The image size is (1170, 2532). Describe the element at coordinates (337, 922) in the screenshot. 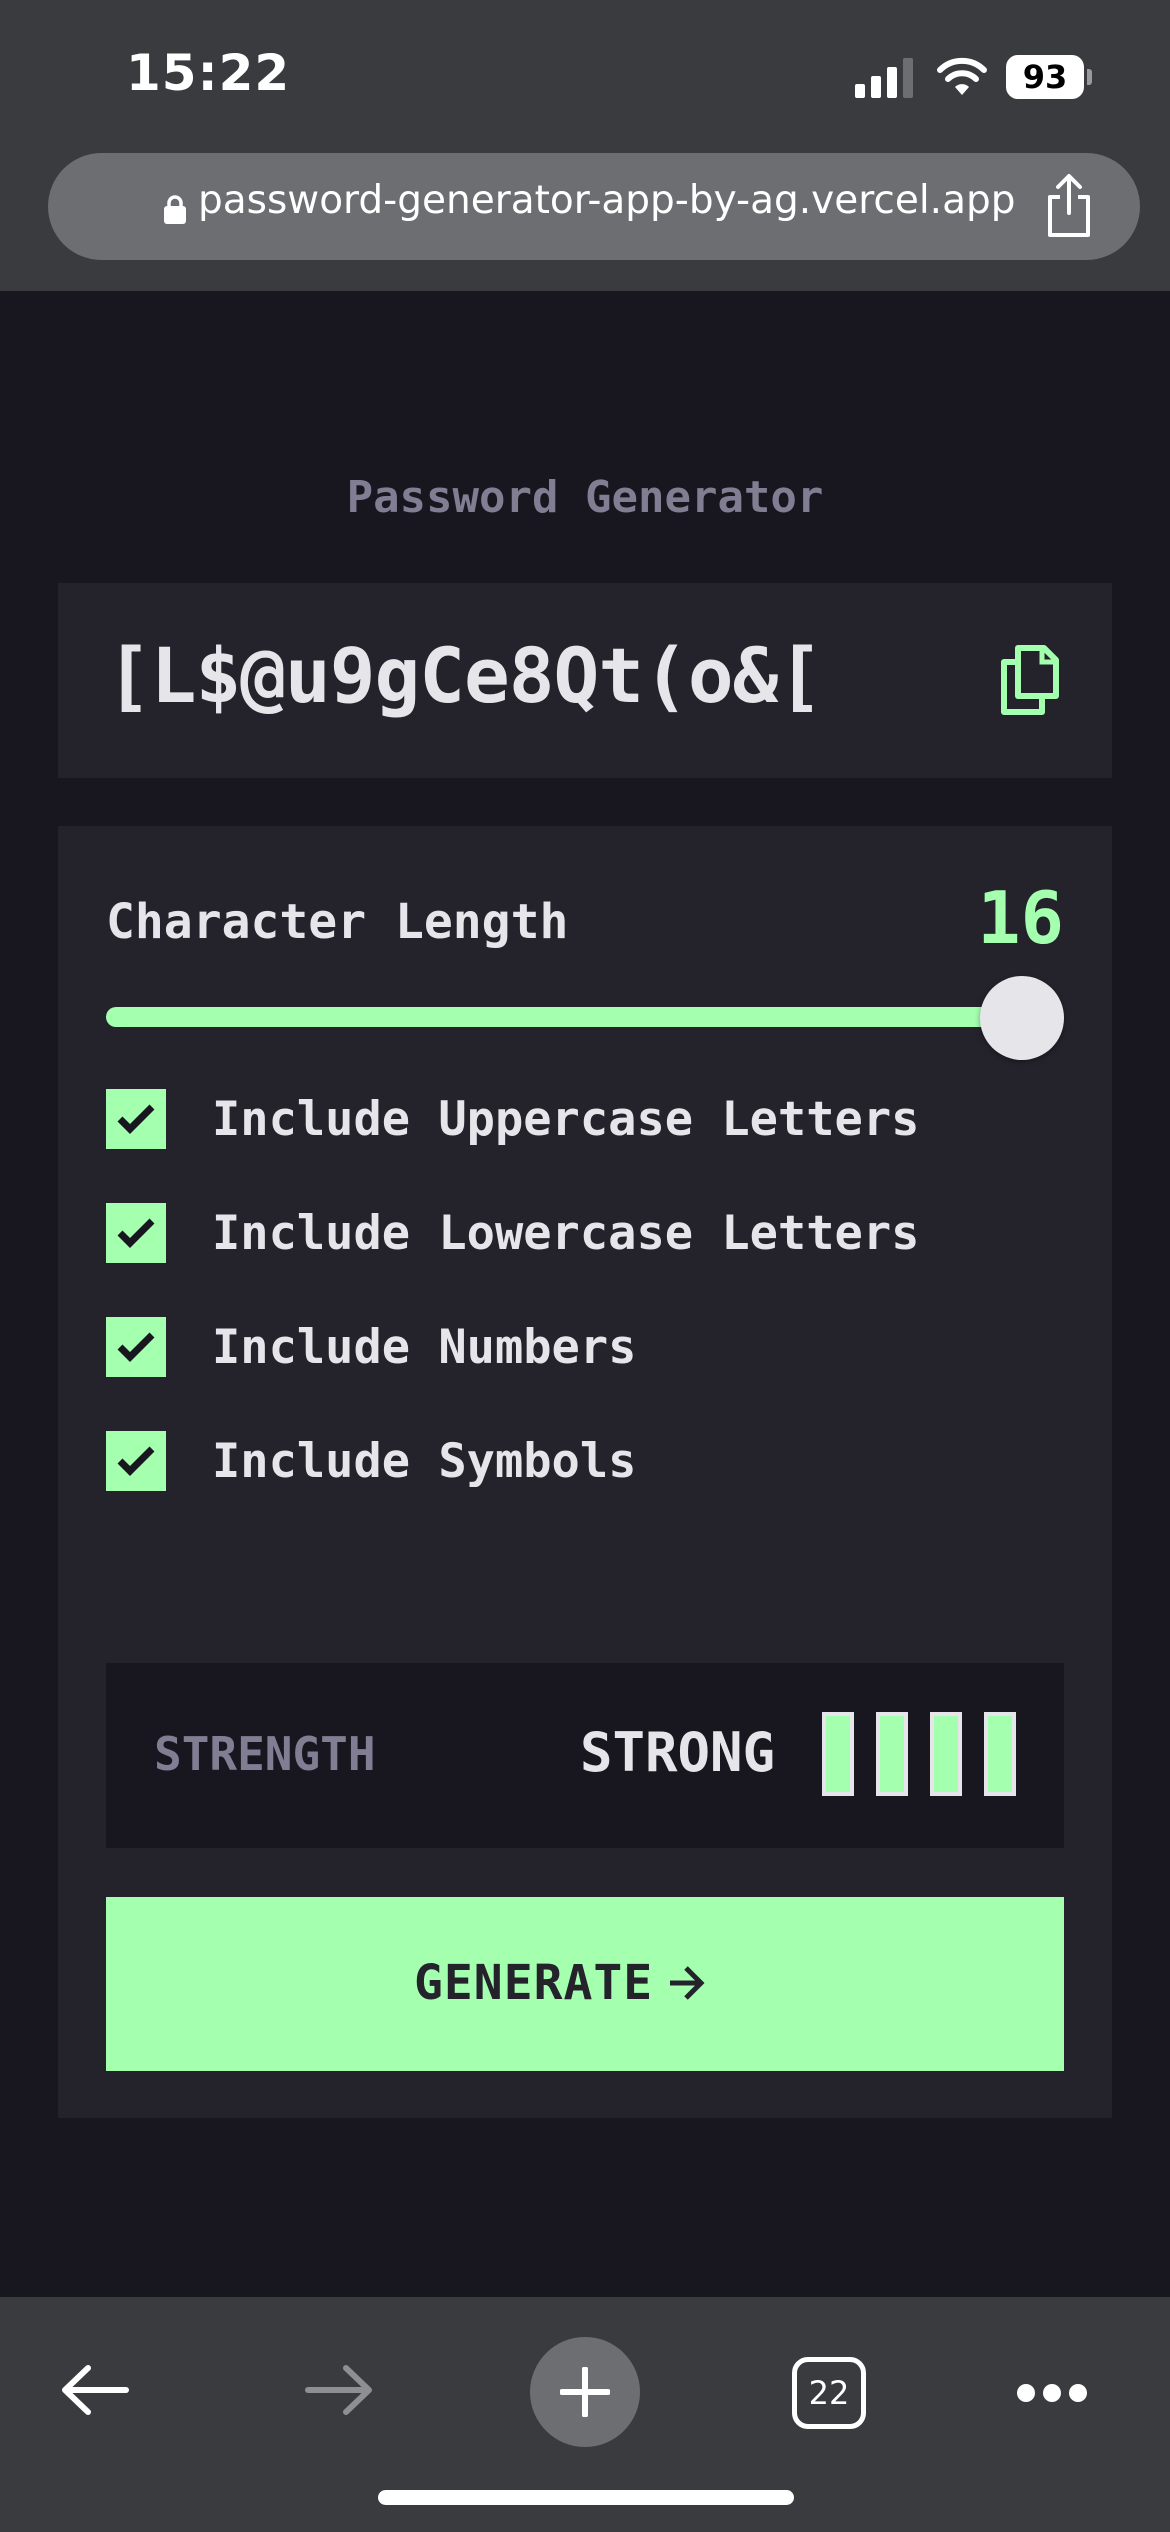

I see `character-length-label: Character Length` at that location.